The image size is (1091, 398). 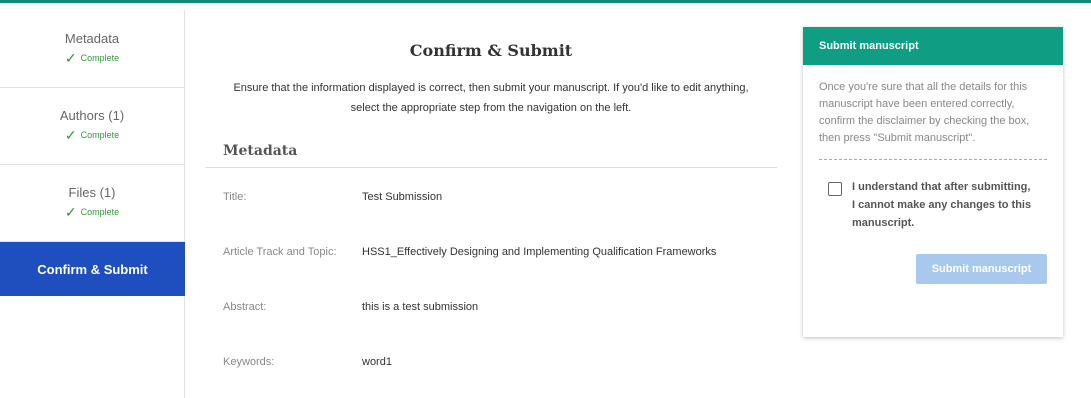 What do you see at coordinates (92, 115) in the screenshot?
I see `step-label: Authors (1)` at bounding box center [92, 115].